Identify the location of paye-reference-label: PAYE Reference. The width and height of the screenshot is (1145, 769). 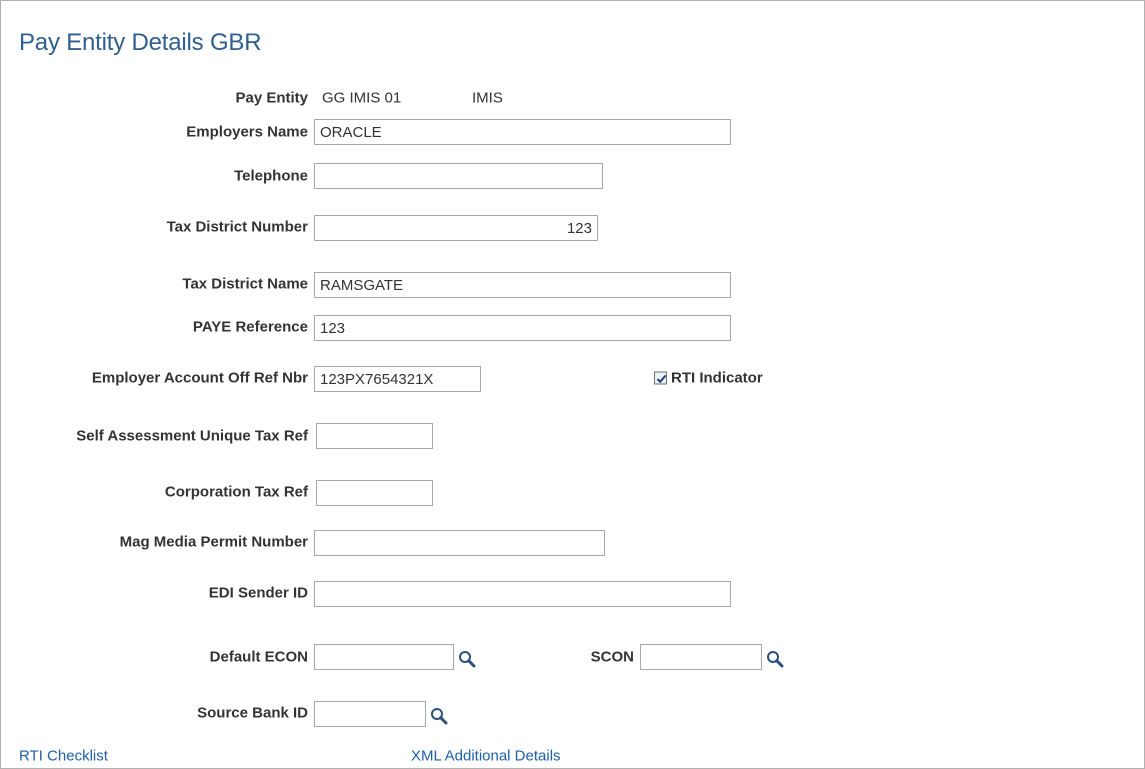
(250, 327).